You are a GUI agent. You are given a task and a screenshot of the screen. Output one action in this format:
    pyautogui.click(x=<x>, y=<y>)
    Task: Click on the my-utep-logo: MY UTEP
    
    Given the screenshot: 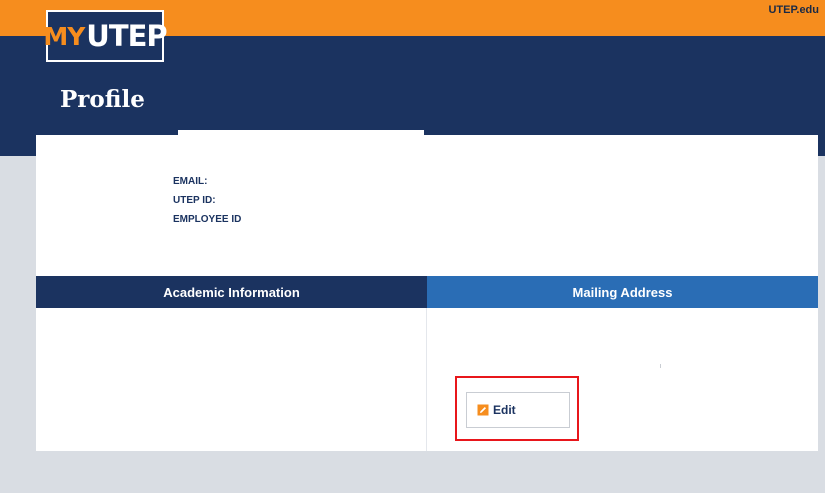 What is the action you would take?
    pyautogui.click(x=105, y=36)
    